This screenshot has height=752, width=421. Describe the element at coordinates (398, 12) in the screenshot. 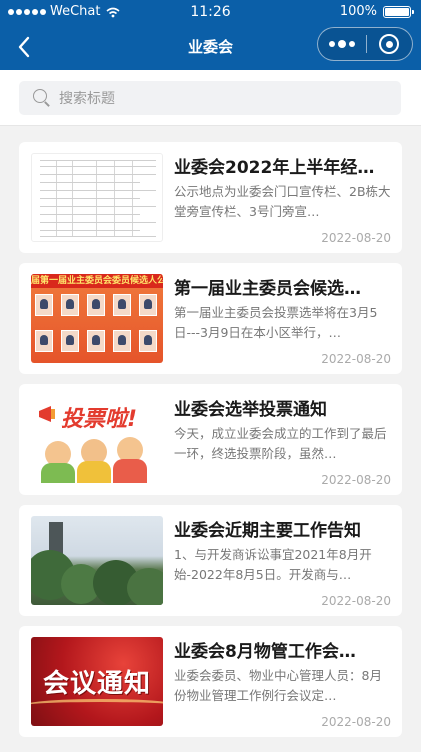

I see `battery-icon` at that location.